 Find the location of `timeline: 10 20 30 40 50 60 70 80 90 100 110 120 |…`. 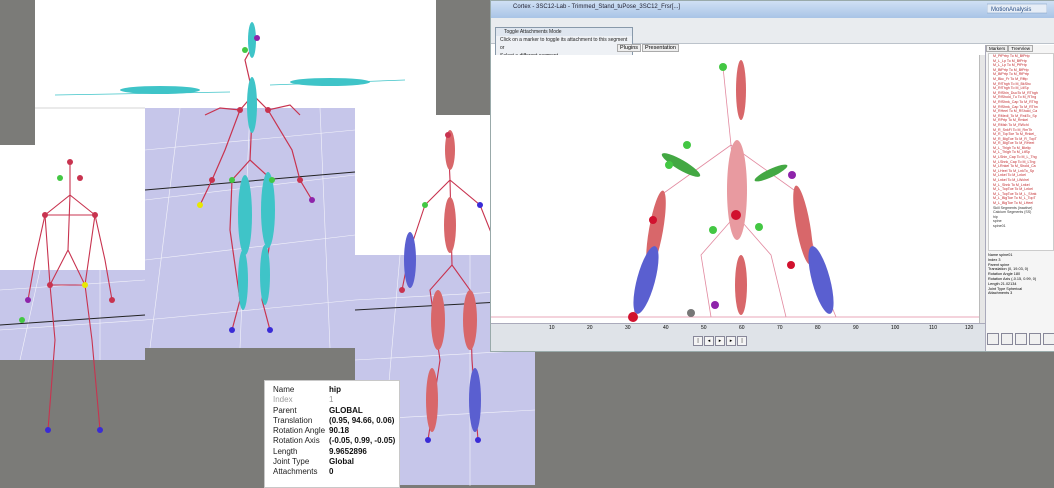

timeline: 10 20 30 40 50 60 70 80 90 100 110 120 |… is located at coordinates (738, 337).